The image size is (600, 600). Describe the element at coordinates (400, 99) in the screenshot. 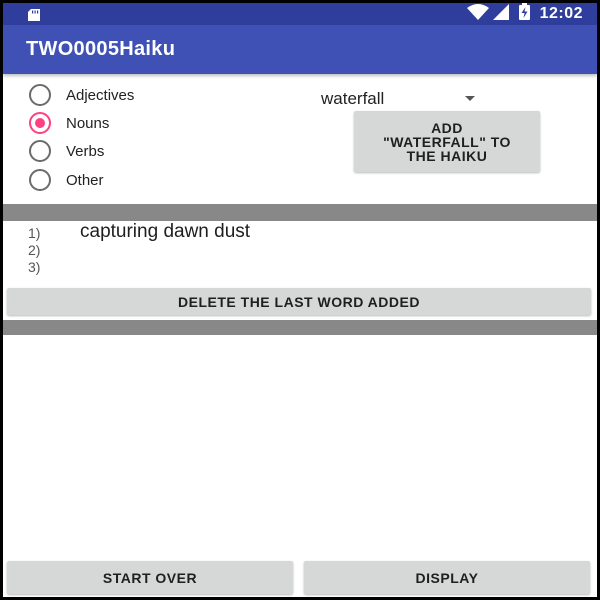

I see `word-spinner: waterfall` at that location.